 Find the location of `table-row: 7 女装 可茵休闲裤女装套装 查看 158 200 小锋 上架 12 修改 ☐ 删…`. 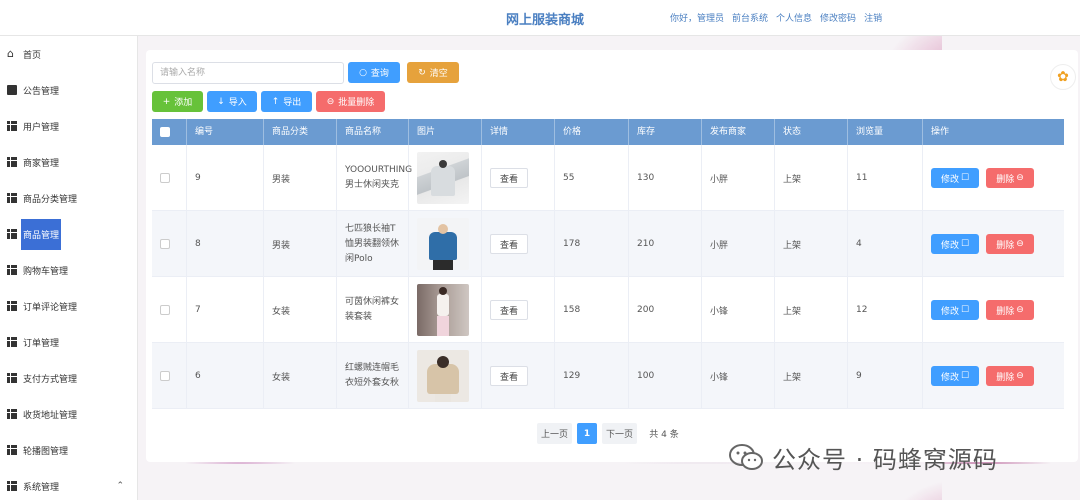

table-row: 7 女装 可茵休闲裤女装套装 查看 158 200 小锋 上架 12 修改 ☐ 删… is located at coordinates (608, 310).